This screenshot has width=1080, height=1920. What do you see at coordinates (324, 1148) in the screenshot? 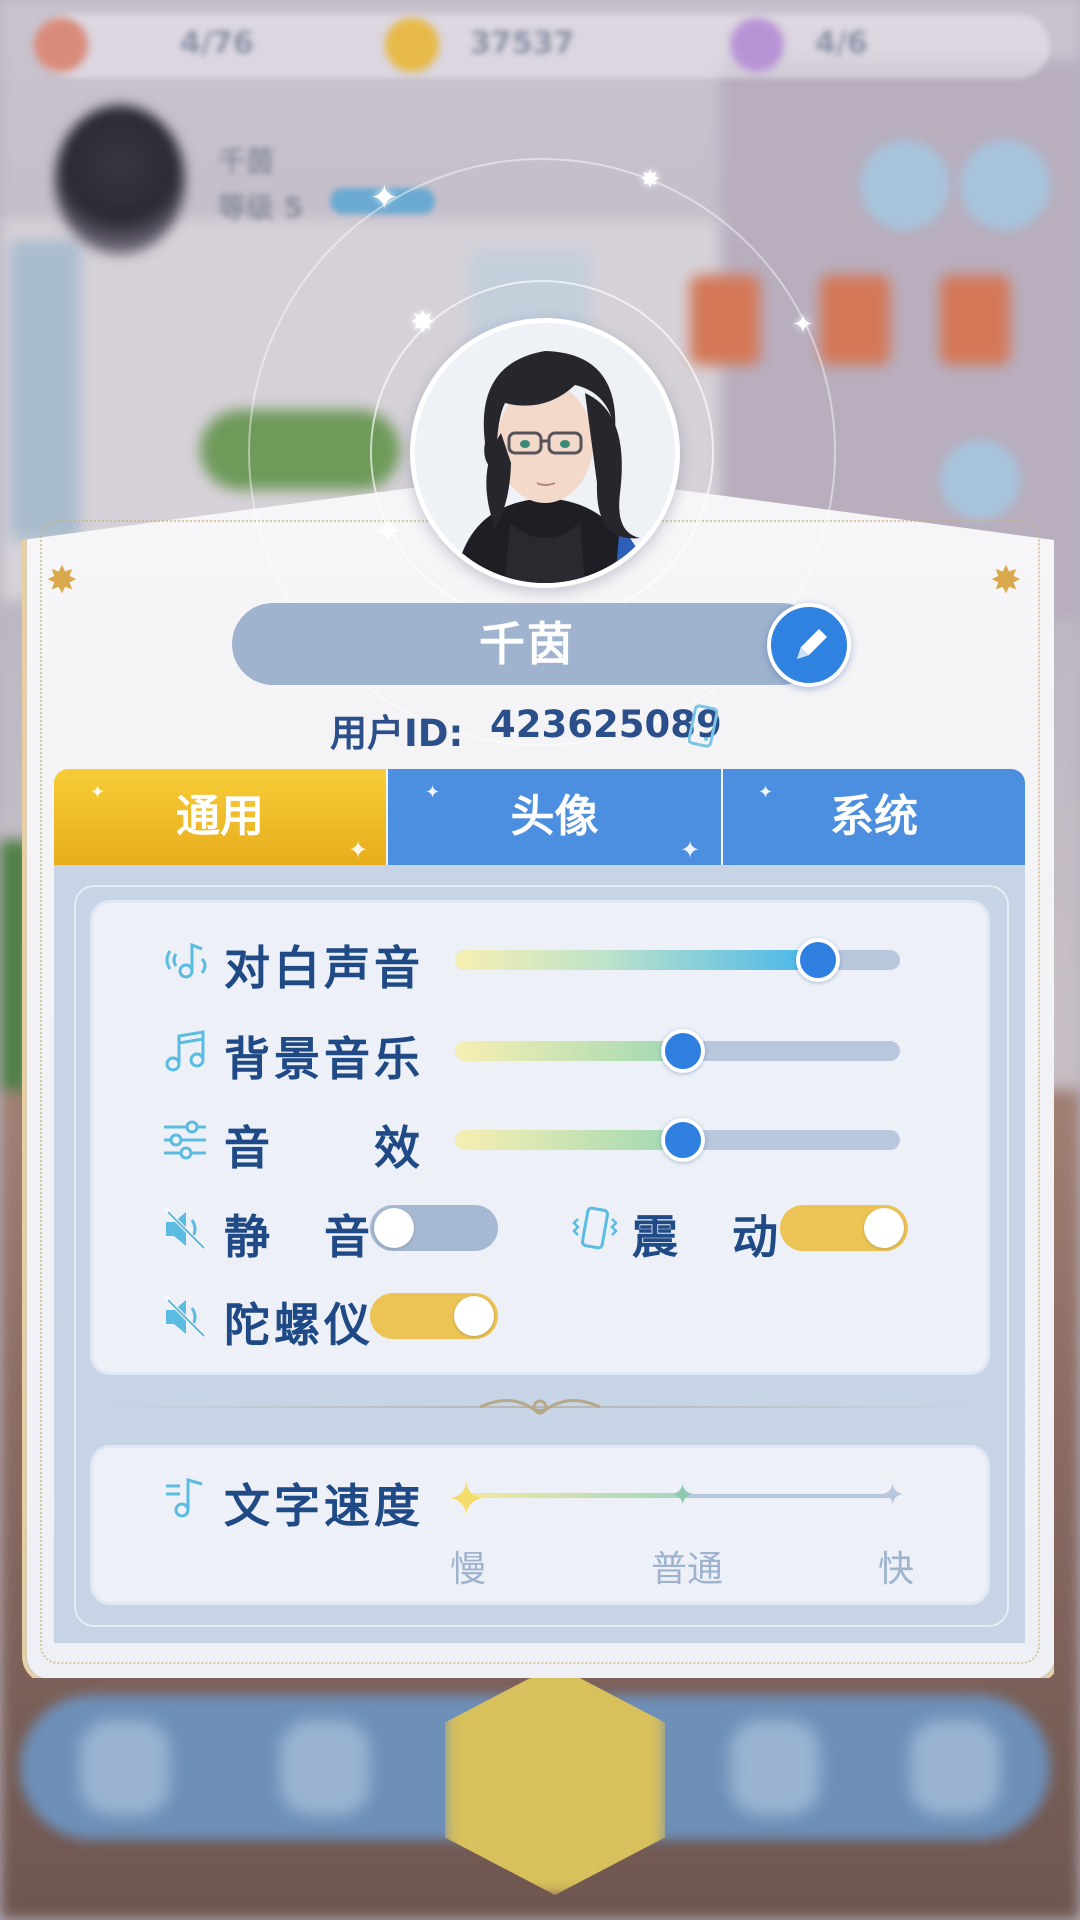
I see `sfx-volume-label: 音 效` at bounding box center [324, 1148].